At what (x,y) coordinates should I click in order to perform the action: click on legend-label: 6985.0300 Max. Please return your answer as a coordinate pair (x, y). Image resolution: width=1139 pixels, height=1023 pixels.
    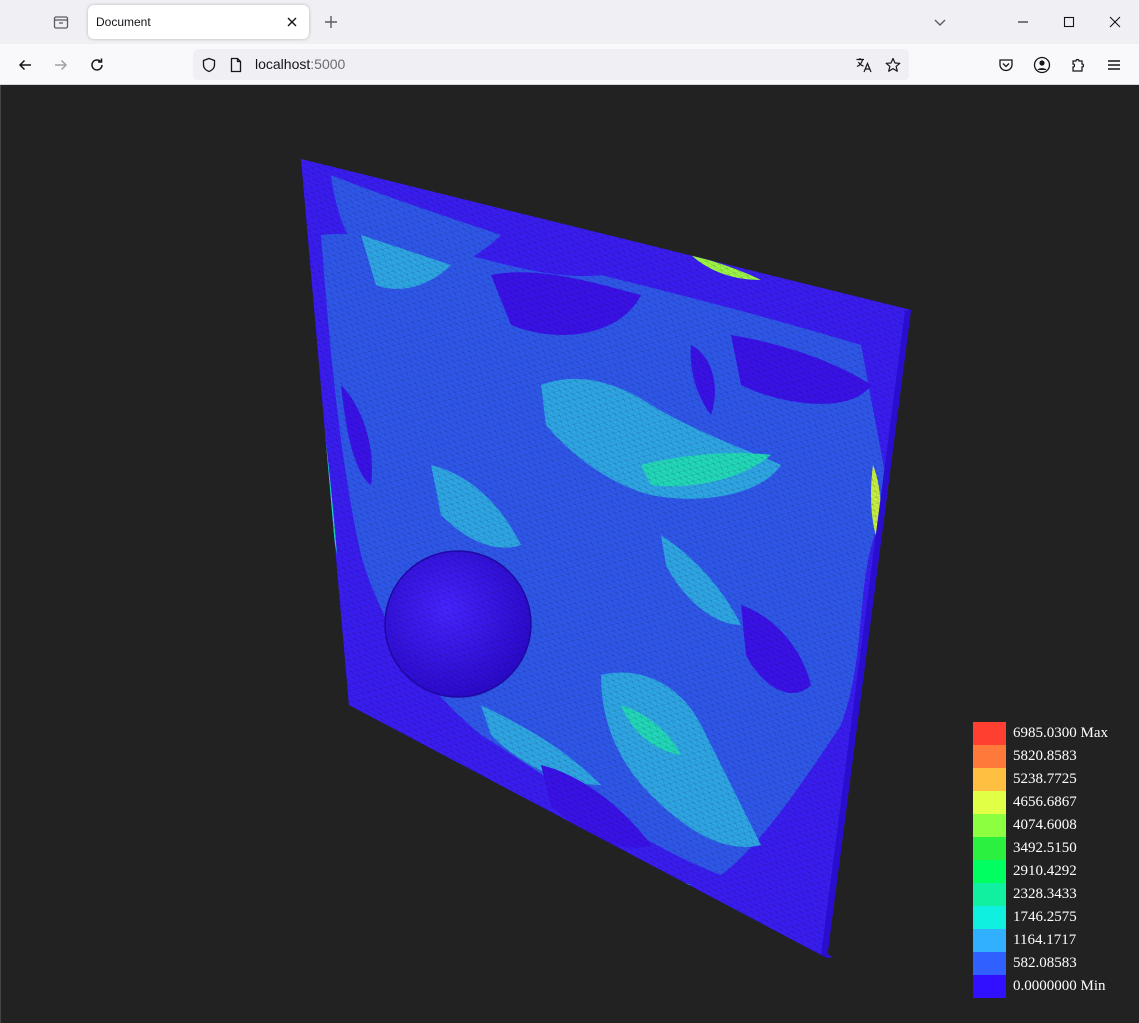
    Looking at the image, I should click on (1060, 733).